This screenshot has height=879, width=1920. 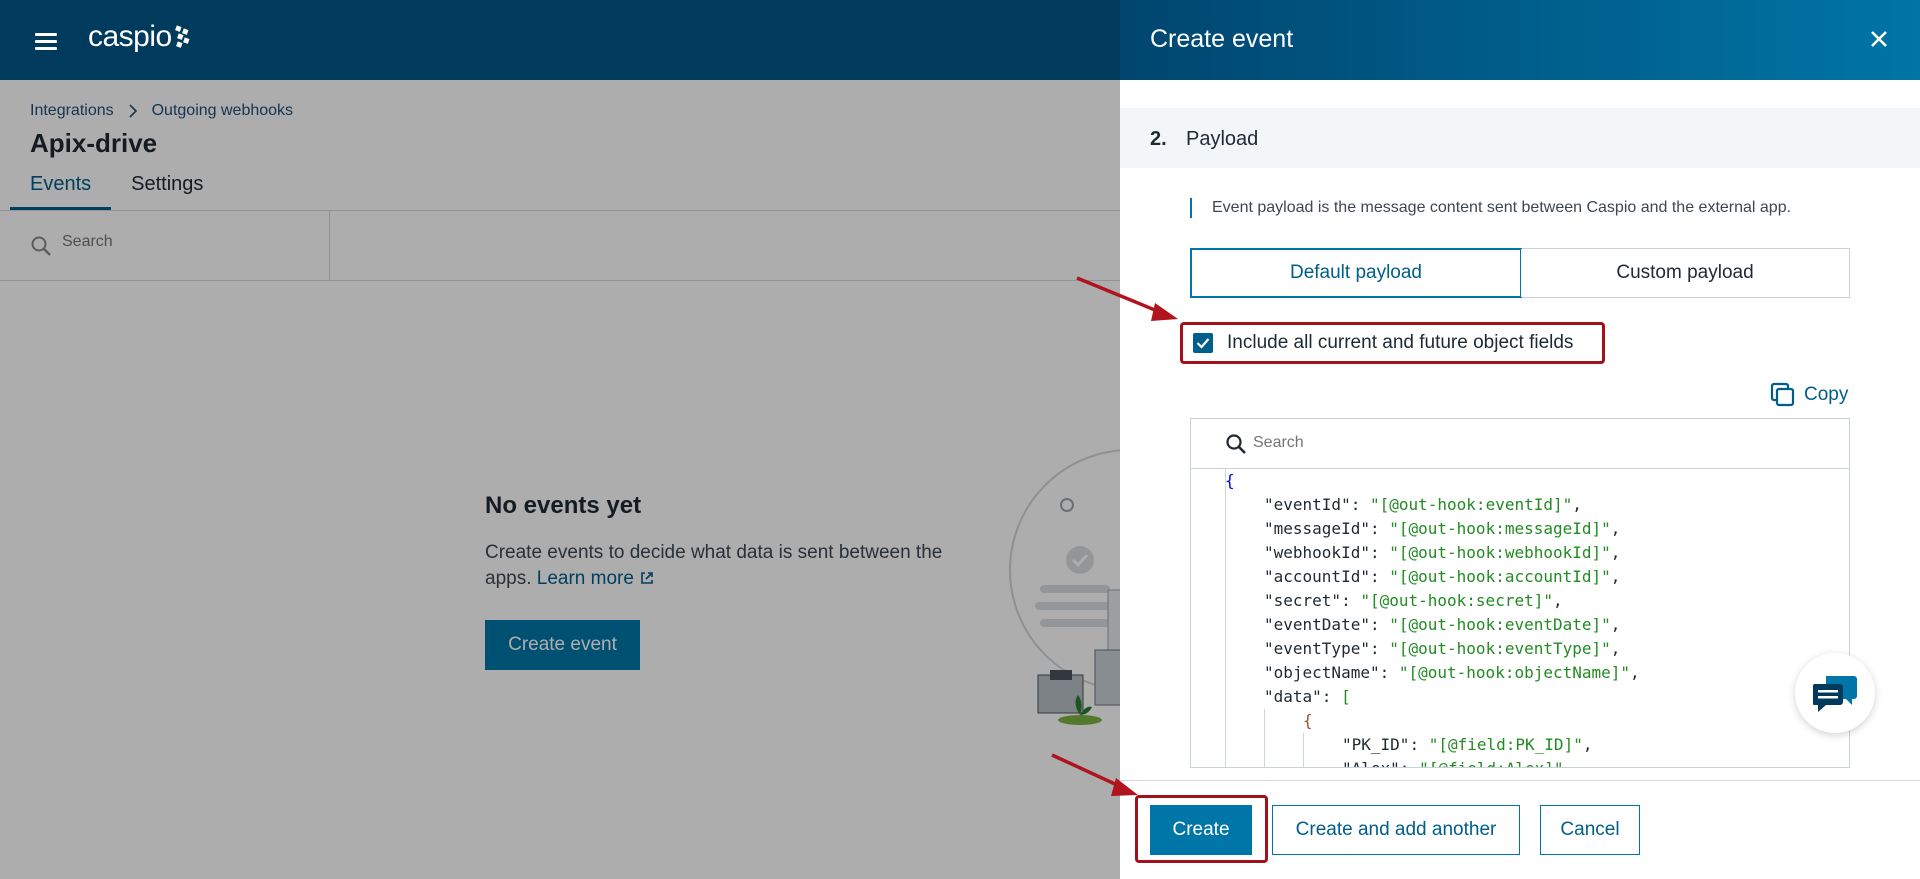 I want to click on default-payload-option: Default payload, so click(x=1356, y=273).